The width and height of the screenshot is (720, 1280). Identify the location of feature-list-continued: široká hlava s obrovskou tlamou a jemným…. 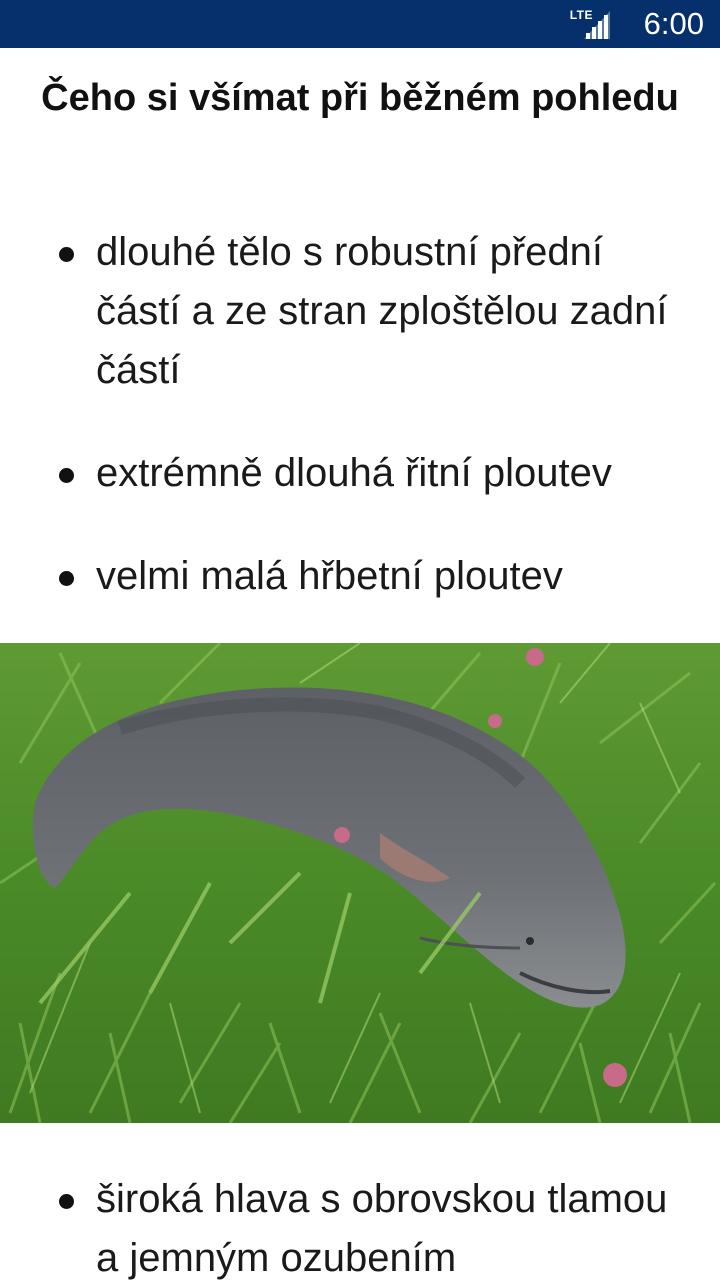
(360, 1225).